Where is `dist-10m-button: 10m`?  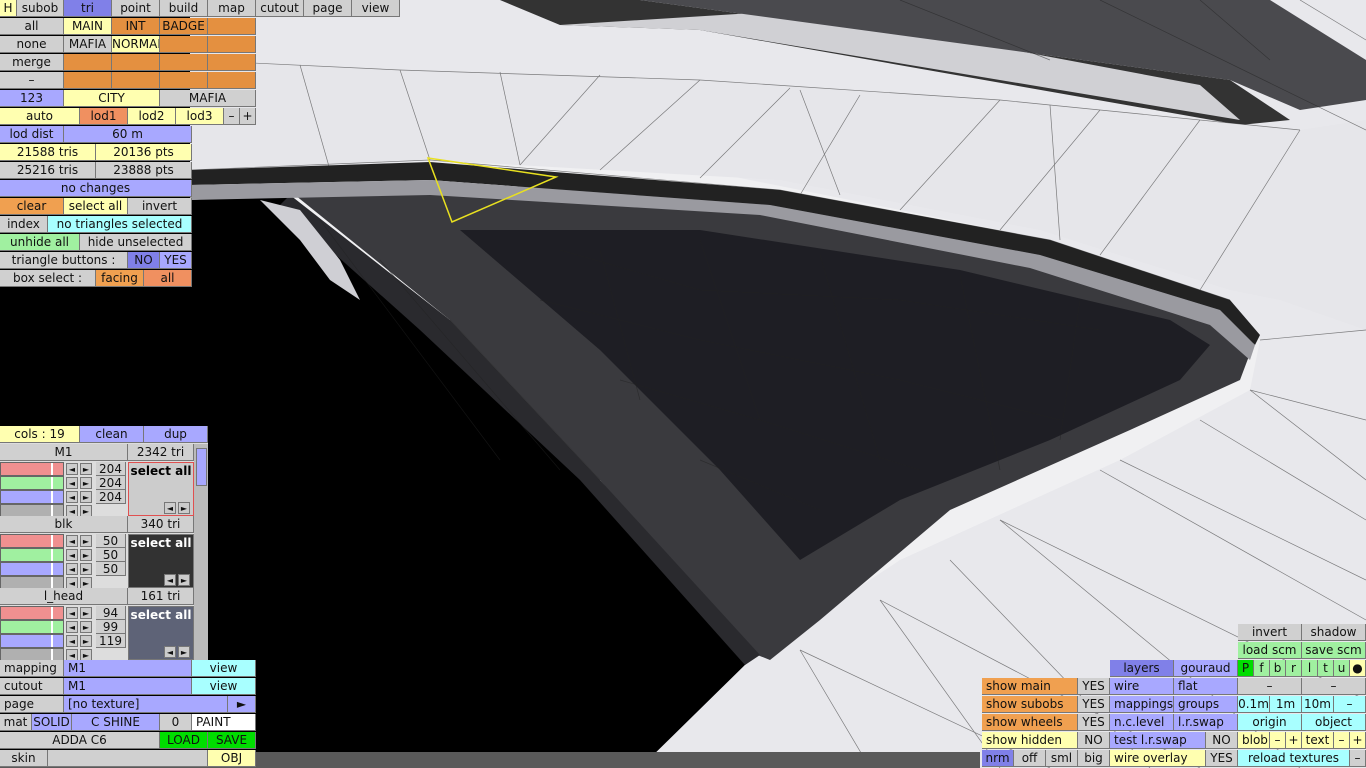 dist-10m-button: 10m is located at coordinates (1318, 704).